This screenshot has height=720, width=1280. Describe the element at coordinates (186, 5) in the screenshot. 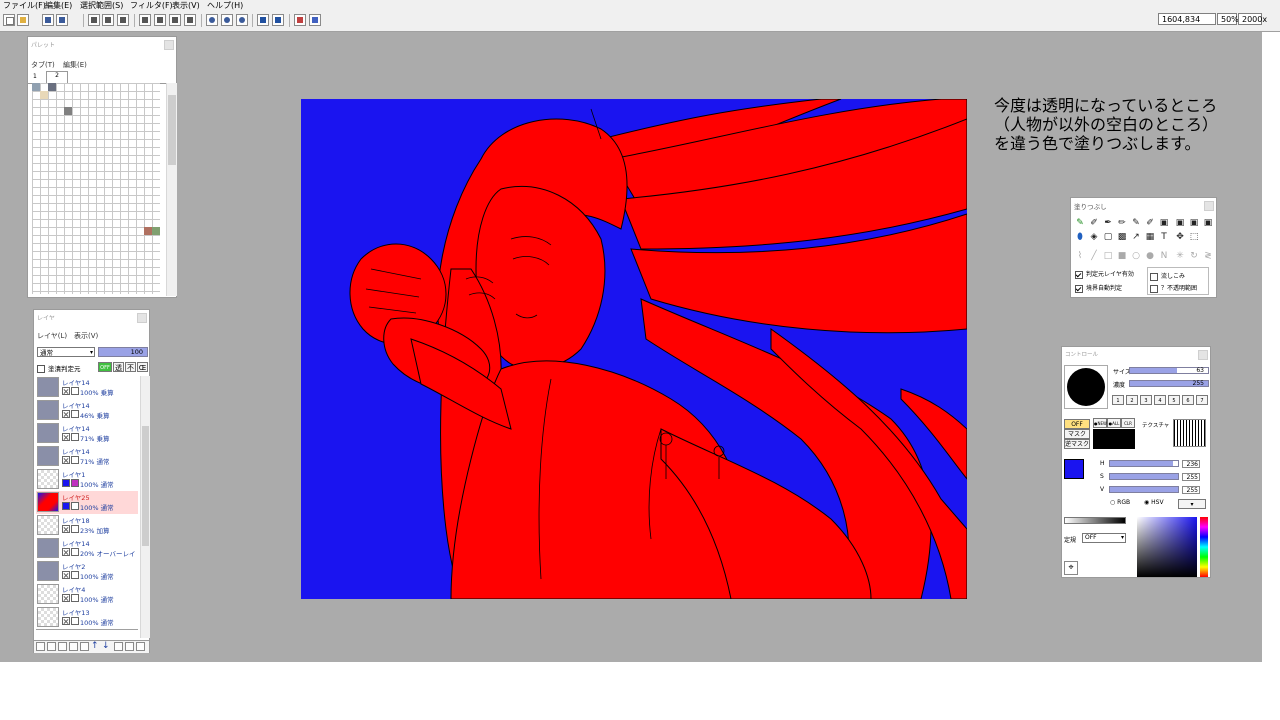

I see `menu-view: 表示(V)` at that location.